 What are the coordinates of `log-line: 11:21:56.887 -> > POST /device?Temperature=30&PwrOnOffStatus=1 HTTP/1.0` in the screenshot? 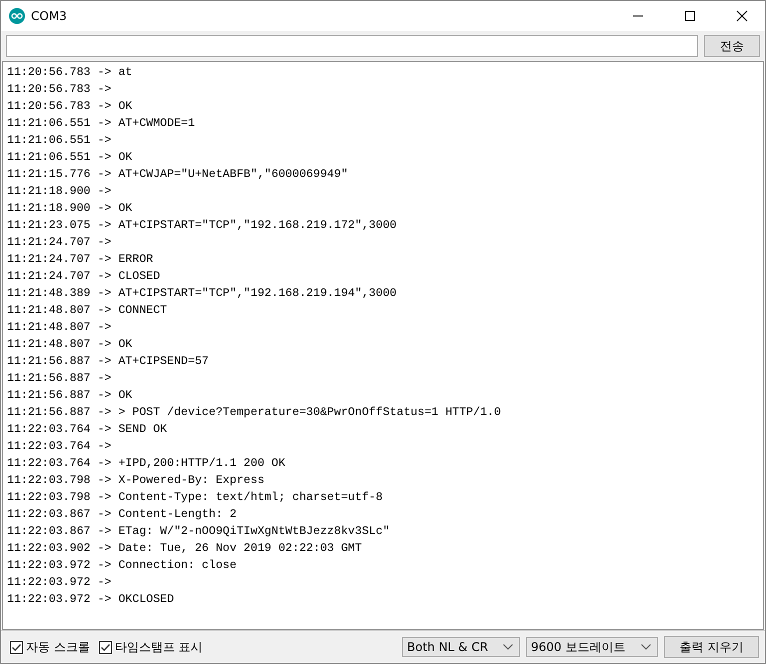 It's located at (254, 413).